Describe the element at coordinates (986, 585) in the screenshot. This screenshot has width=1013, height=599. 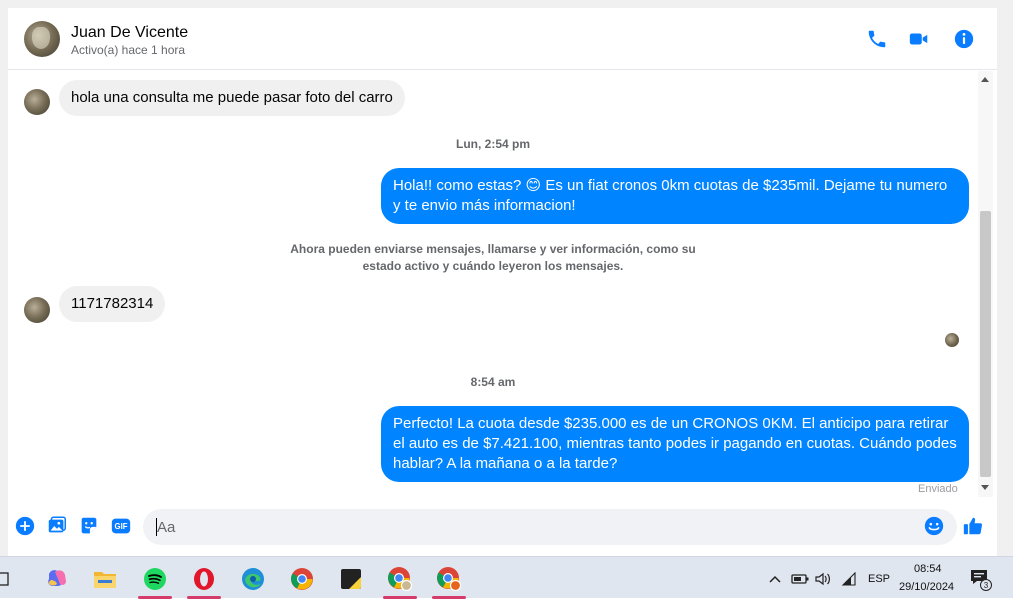
I see `notification-count: 3` at that location.